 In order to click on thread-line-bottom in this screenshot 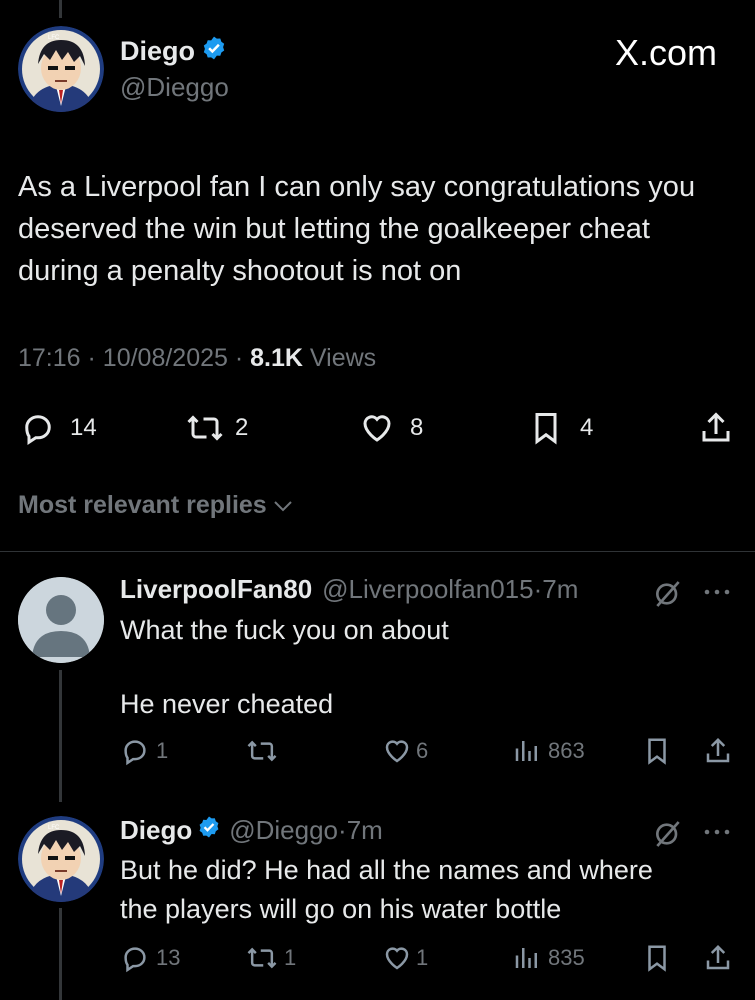, I will do `click(60, 954)`.